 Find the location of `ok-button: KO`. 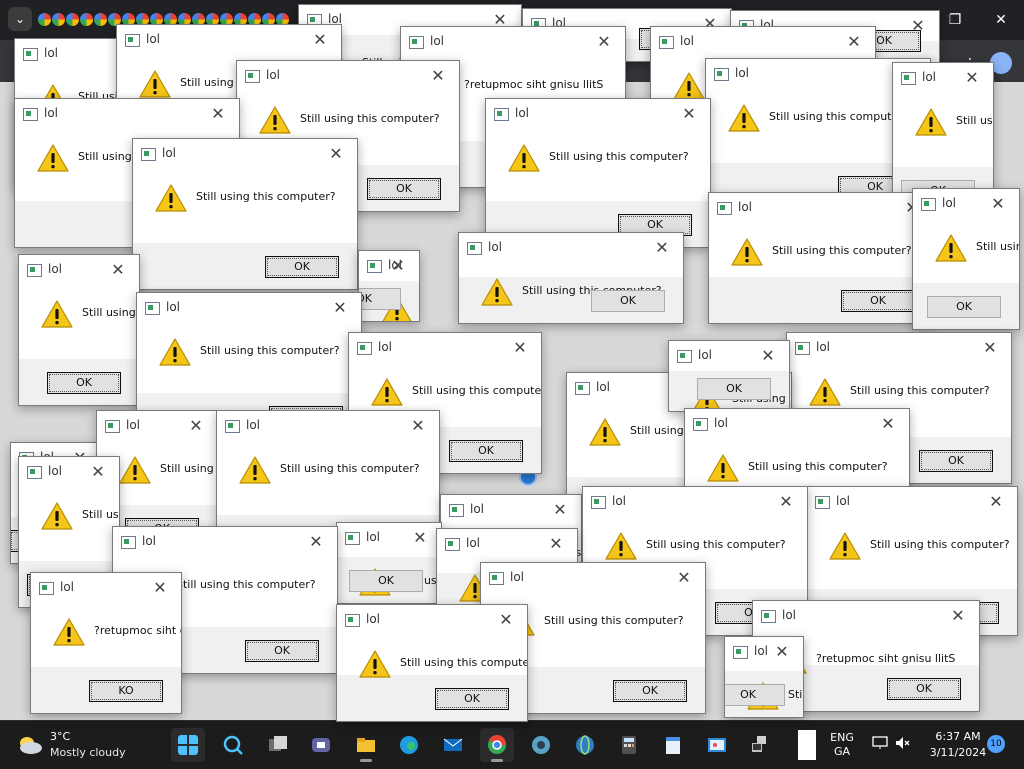

ok-button: KO is located at coordinates (126, 691).